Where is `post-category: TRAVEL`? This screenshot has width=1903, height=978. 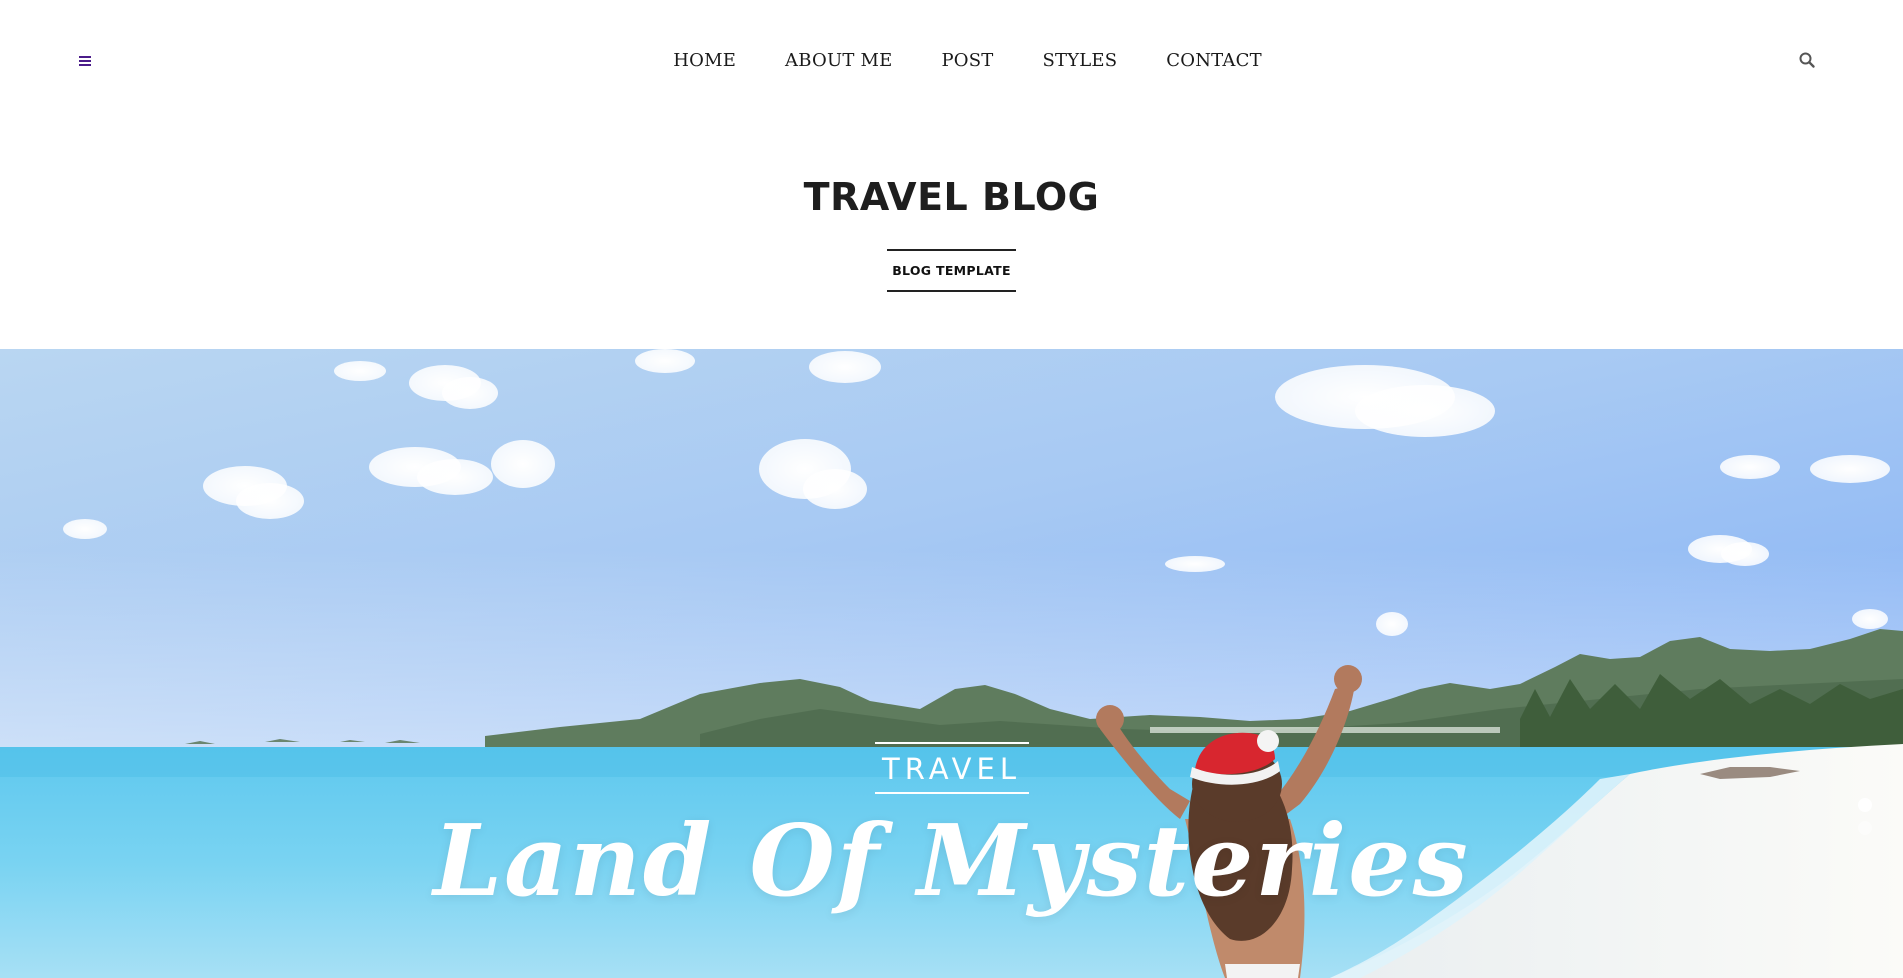 post-category: TRAVEL is located at coordinates (951, 768).